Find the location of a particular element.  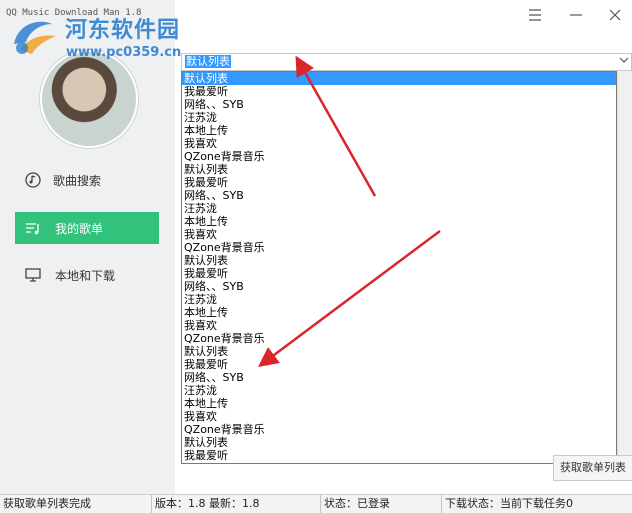

status-download: 下载状态：当前下载任务0 is located at coordinates (536, 504).